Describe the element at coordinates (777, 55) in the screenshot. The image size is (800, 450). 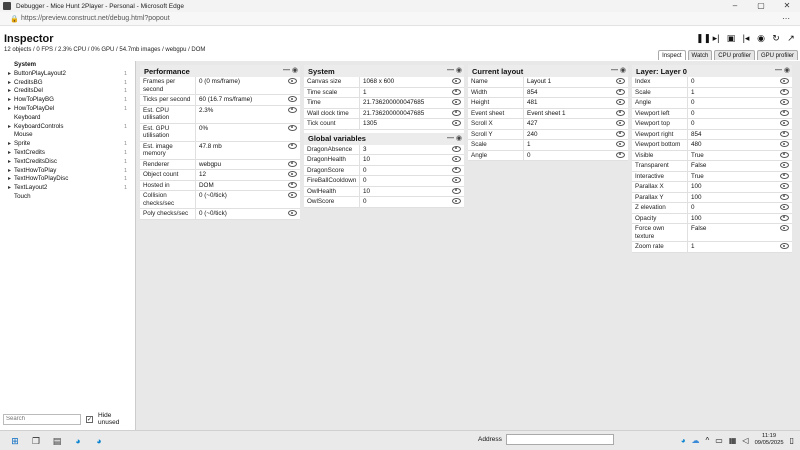
I see `tab-gpu-profiler: GPU profiler` at that location.